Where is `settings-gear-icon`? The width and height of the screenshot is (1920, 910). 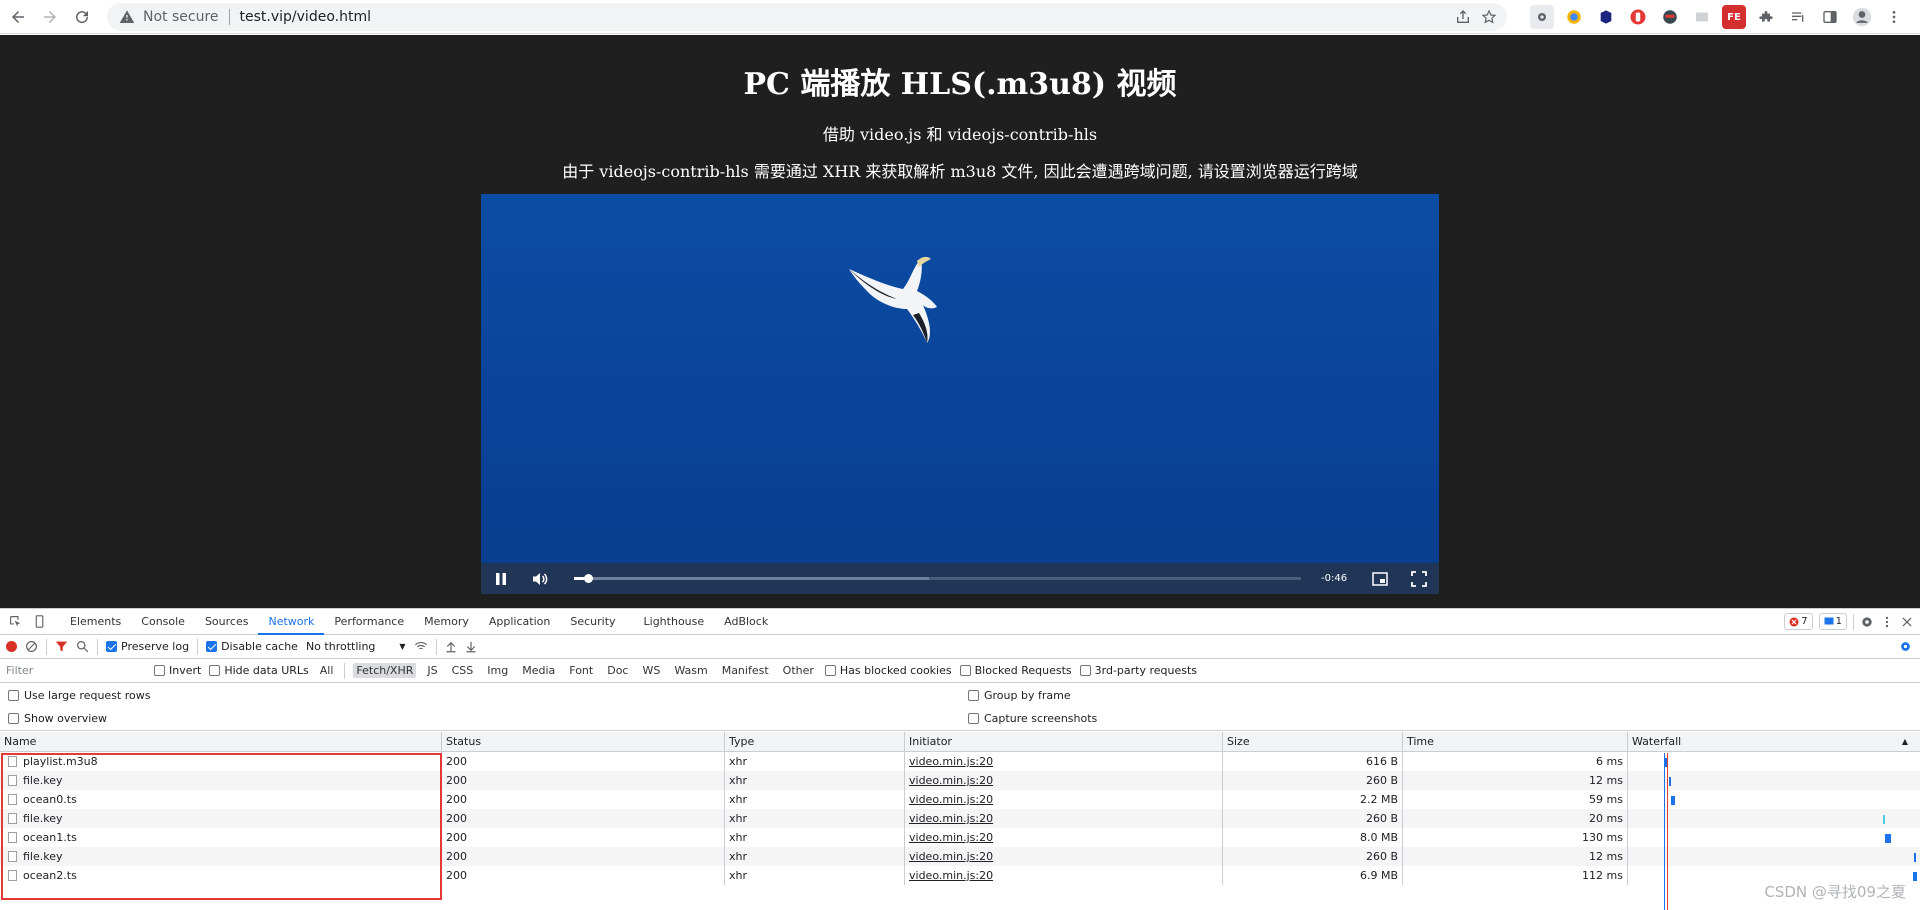
settings-gear-icon is located at coordinates (1867, 622).